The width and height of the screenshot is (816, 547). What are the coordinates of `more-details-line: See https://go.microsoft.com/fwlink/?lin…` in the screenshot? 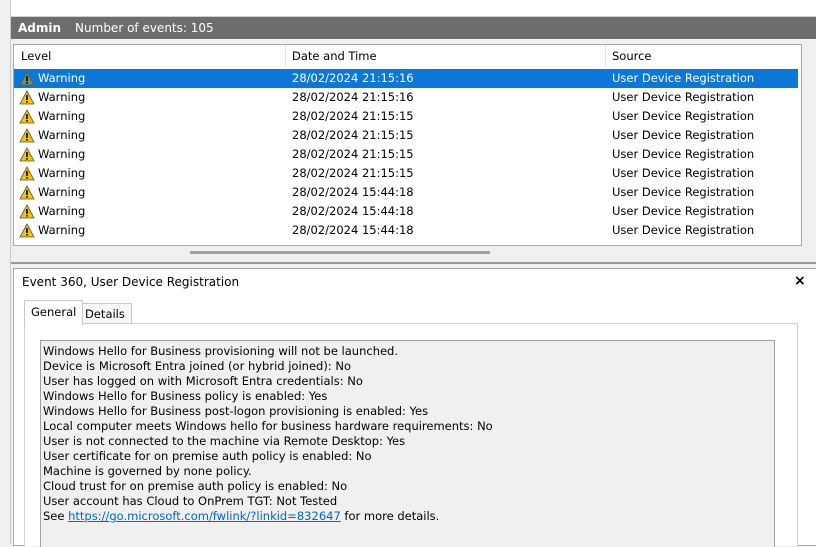 It's located at (241, 516).